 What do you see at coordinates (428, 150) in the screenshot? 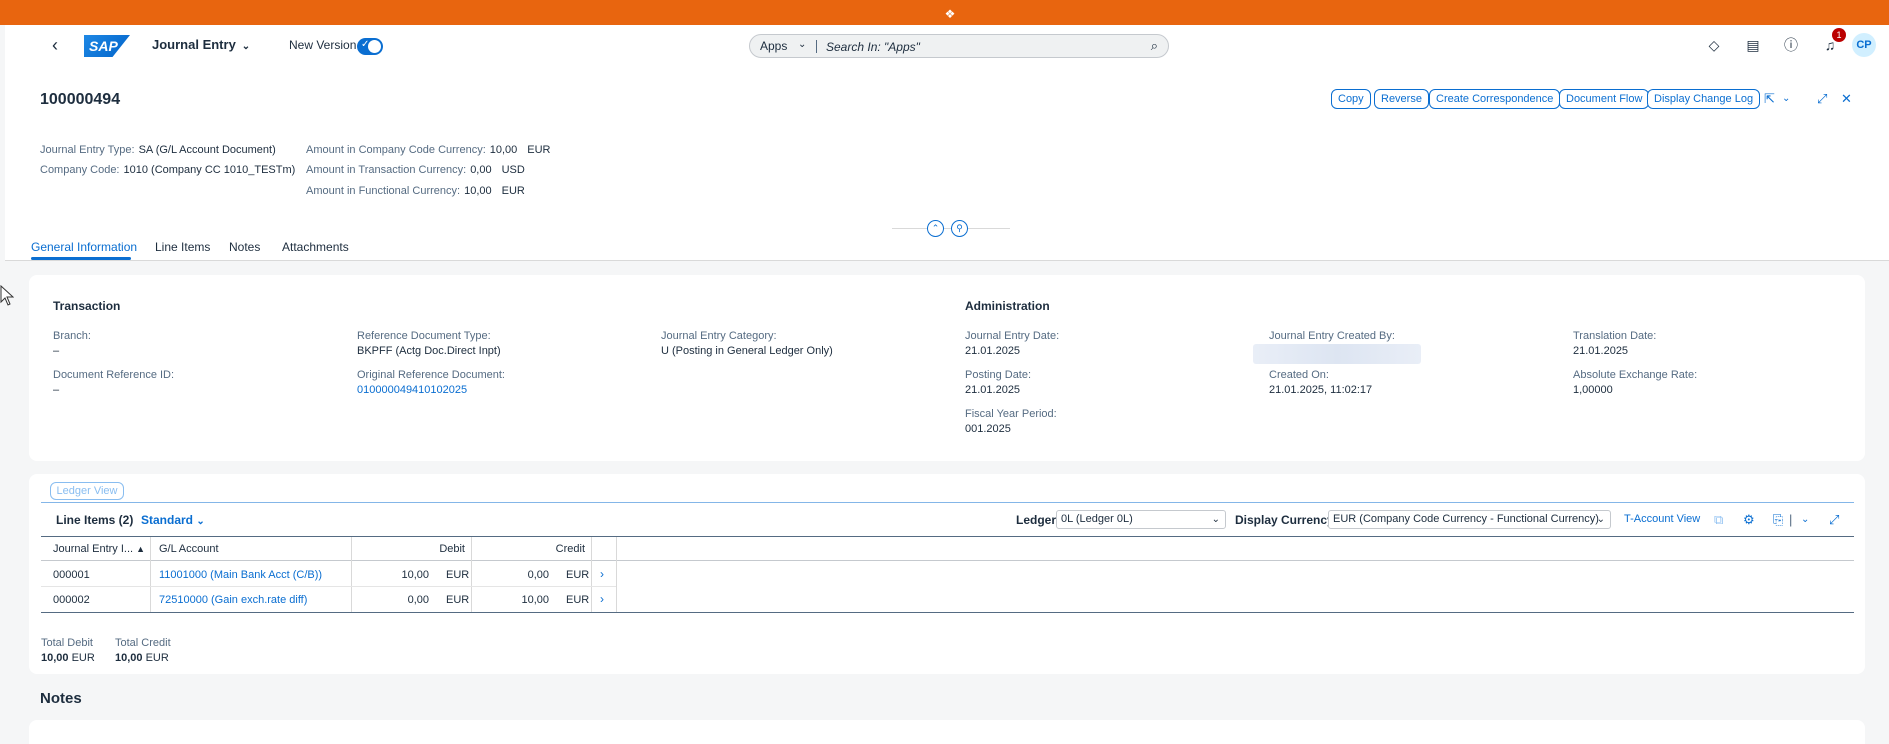
I see `amount-cc-attr: Amount in Company Code Currency: 10,00 EUR` at bounding box center [428, 150].